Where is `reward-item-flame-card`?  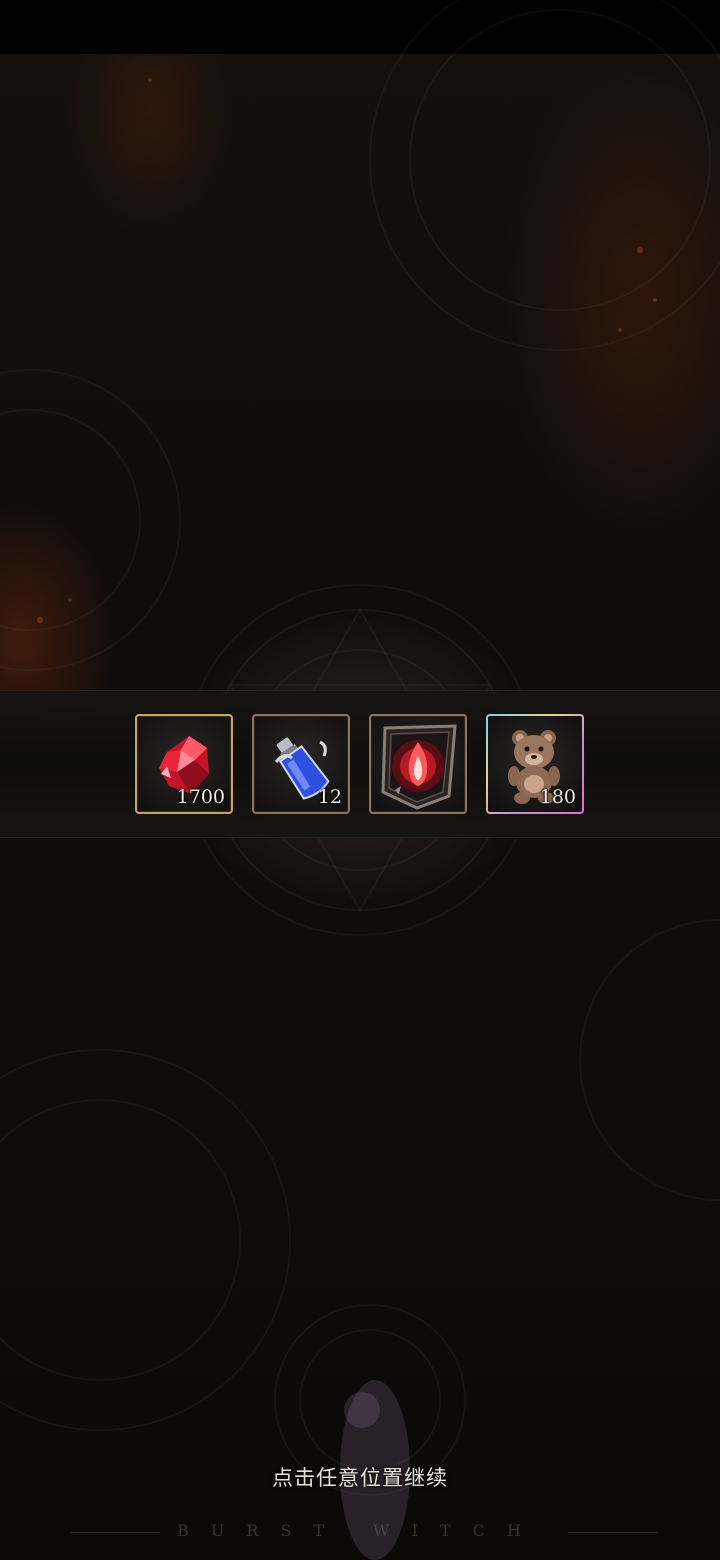 reward-item-flame-card is located at coordinates (418, 764).